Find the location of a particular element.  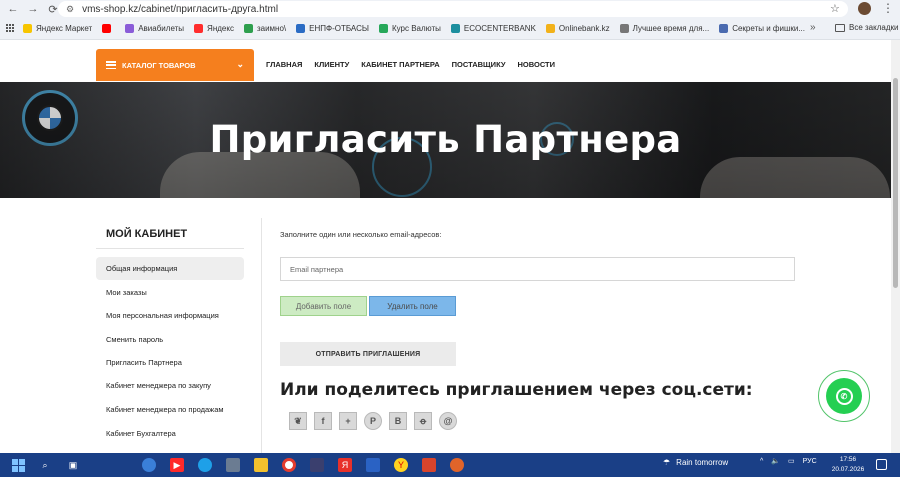

all-bookmarks-label: Все закладки is located at coordinates (874, 27).